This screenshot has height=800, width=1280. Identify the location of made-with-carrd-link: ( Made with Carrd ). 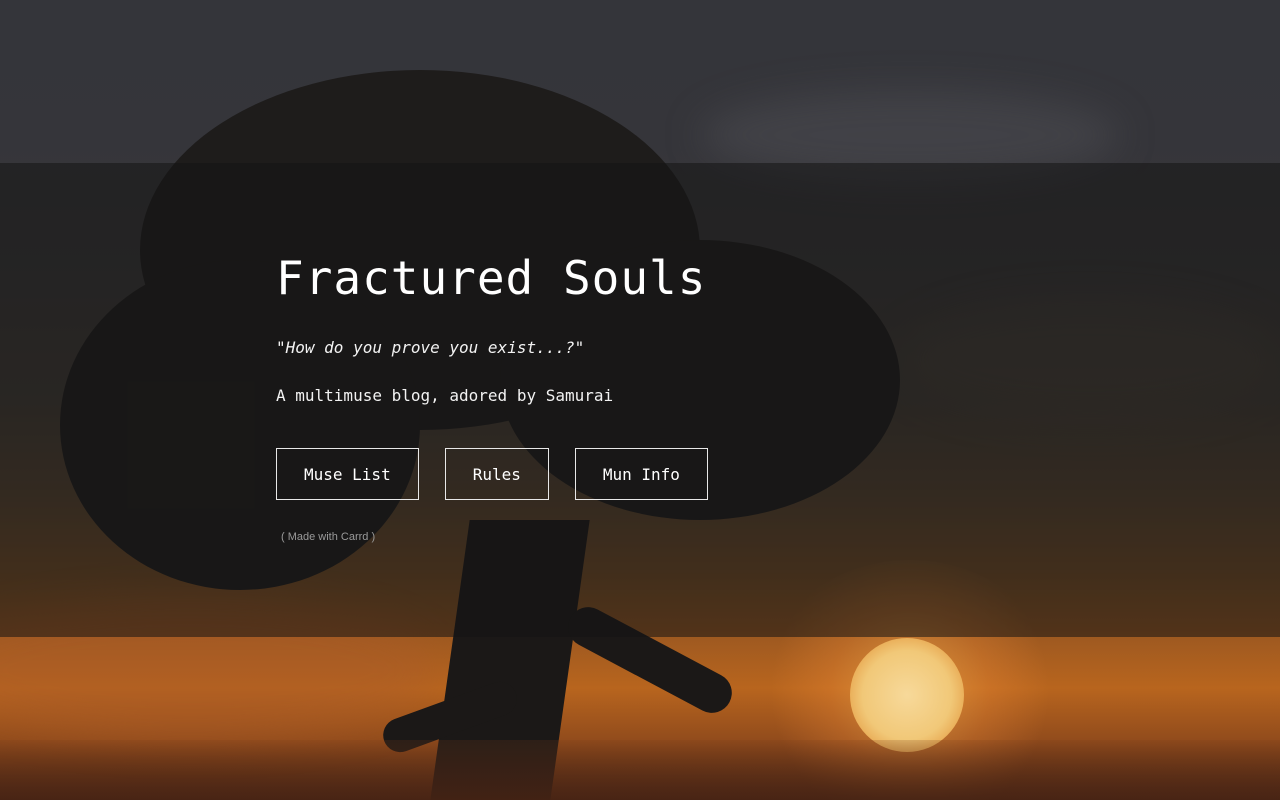
(328, 537).